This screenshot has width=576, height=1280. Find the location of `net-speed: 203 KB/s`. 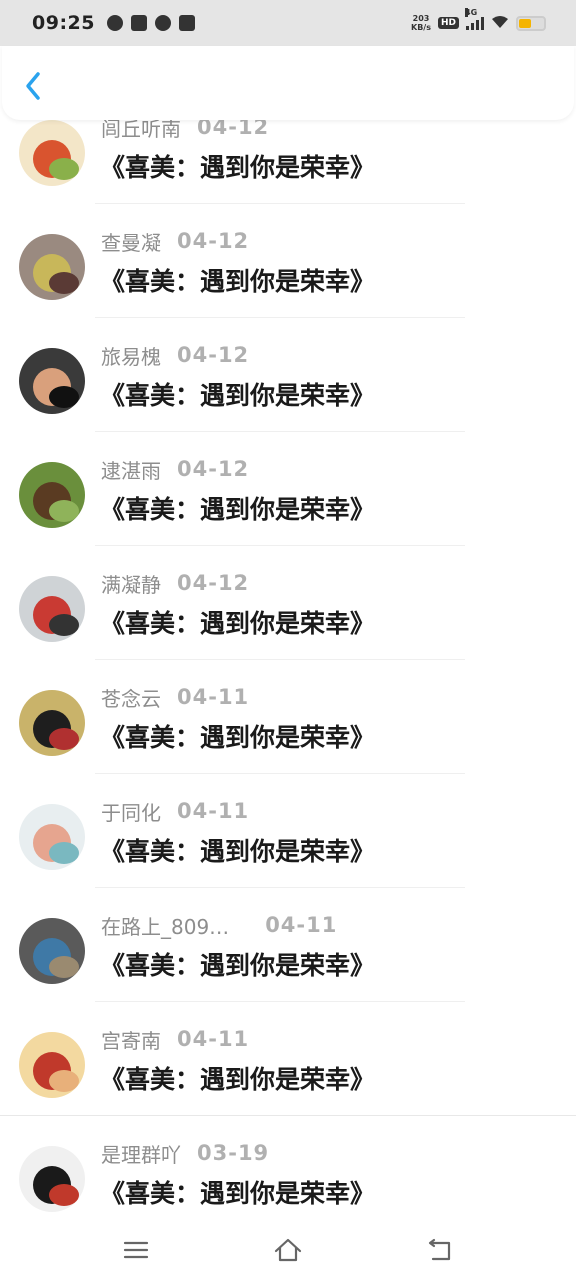

net-speed: 203 KB/s is located at coordinates (421, 23).